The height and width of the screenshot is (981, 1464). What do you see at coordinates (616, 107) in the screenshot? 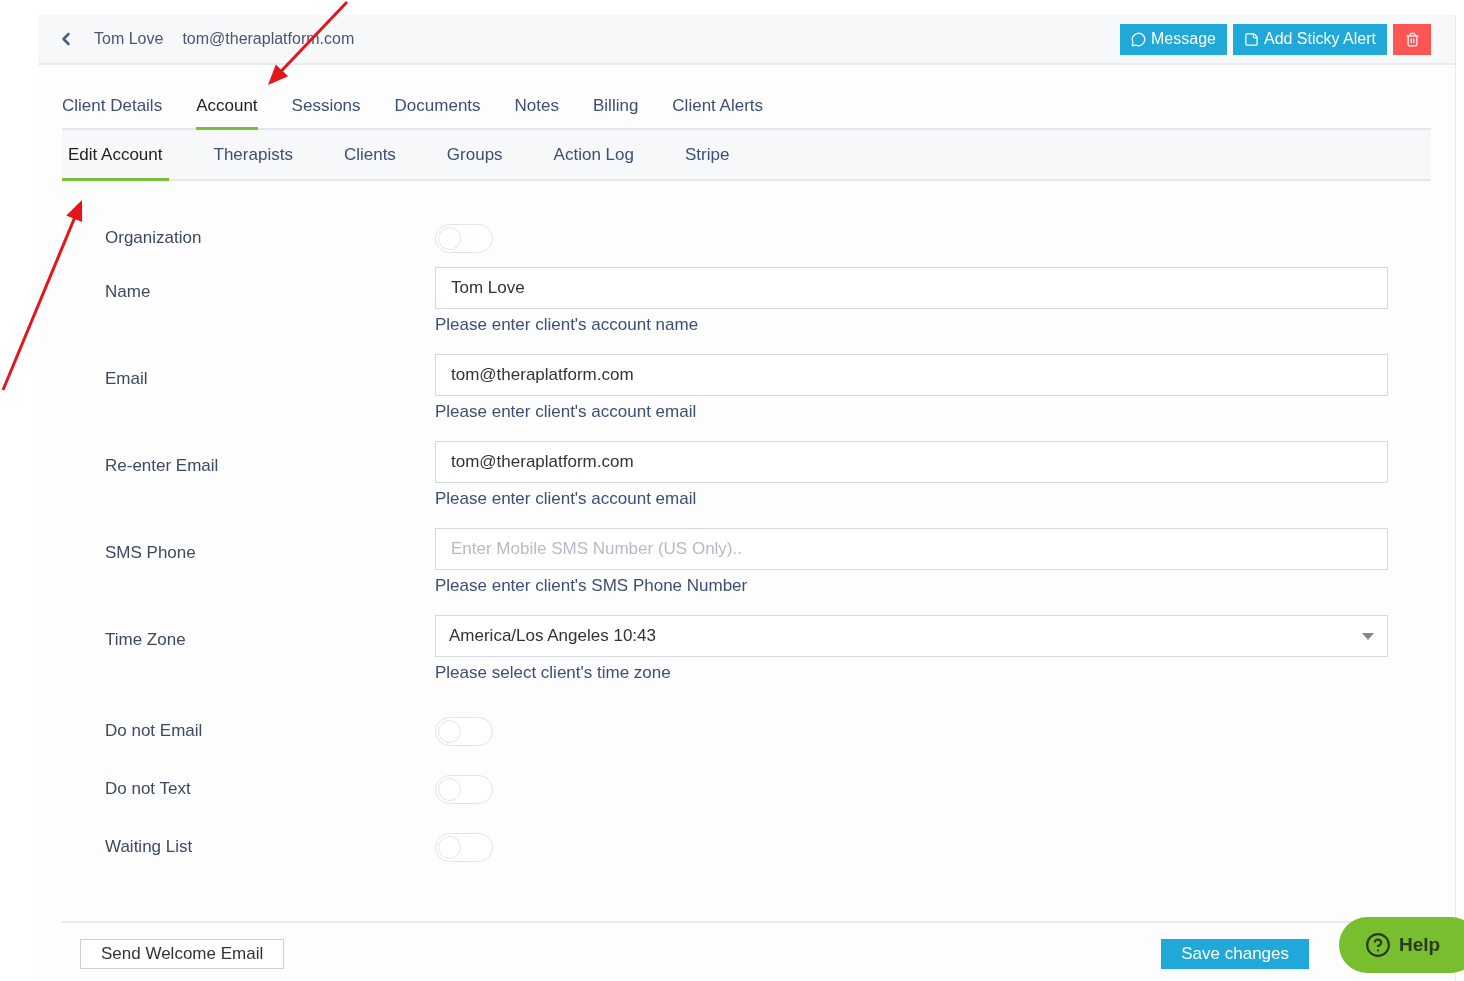
I see `tab: Billing` at bounding box center [616, 107].